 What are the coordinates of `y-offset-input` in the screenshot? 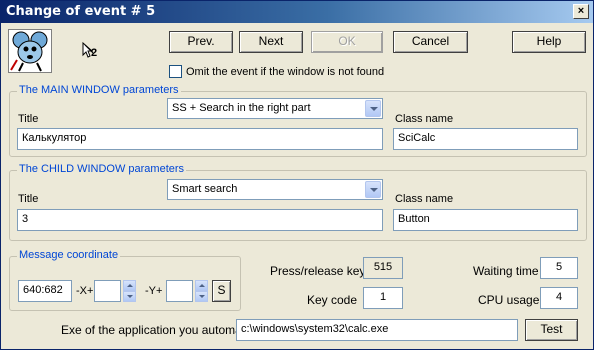 It's located at (179, 291).